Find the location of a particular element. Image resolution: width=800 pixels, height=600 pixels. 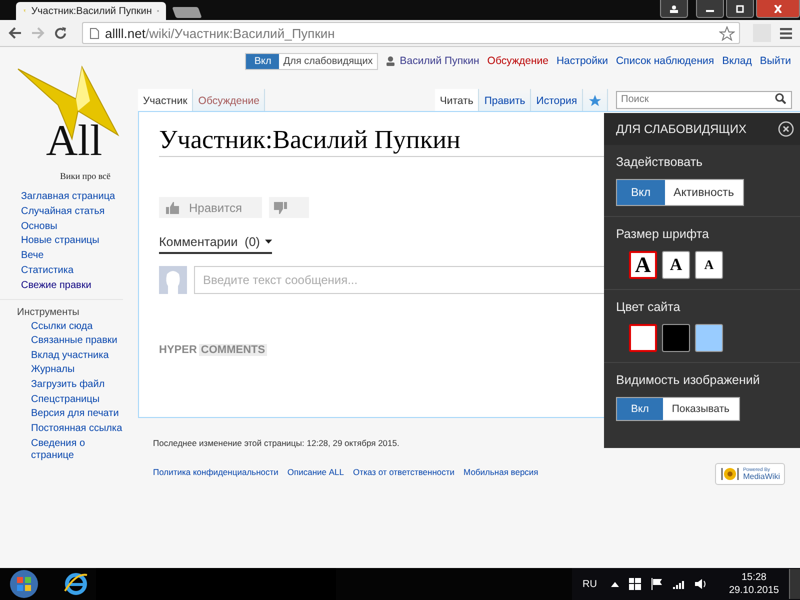

toggle-option: Показывать is located at coordinates (700, 409).